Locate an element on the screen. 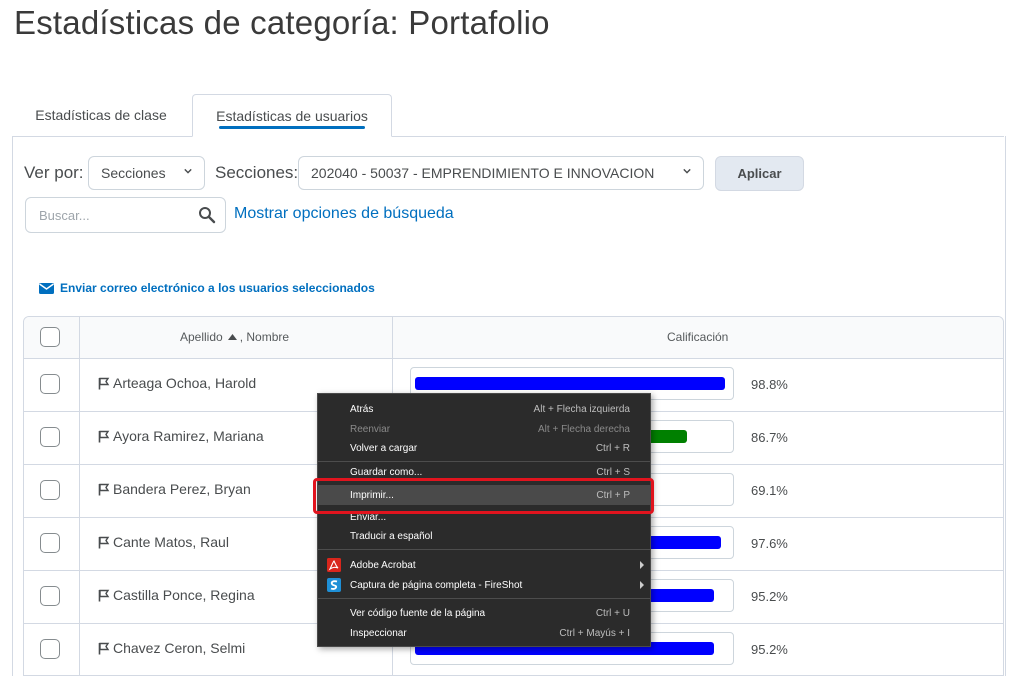  menu-item-label: Volver a cargar is located at coordinates (384, 448).